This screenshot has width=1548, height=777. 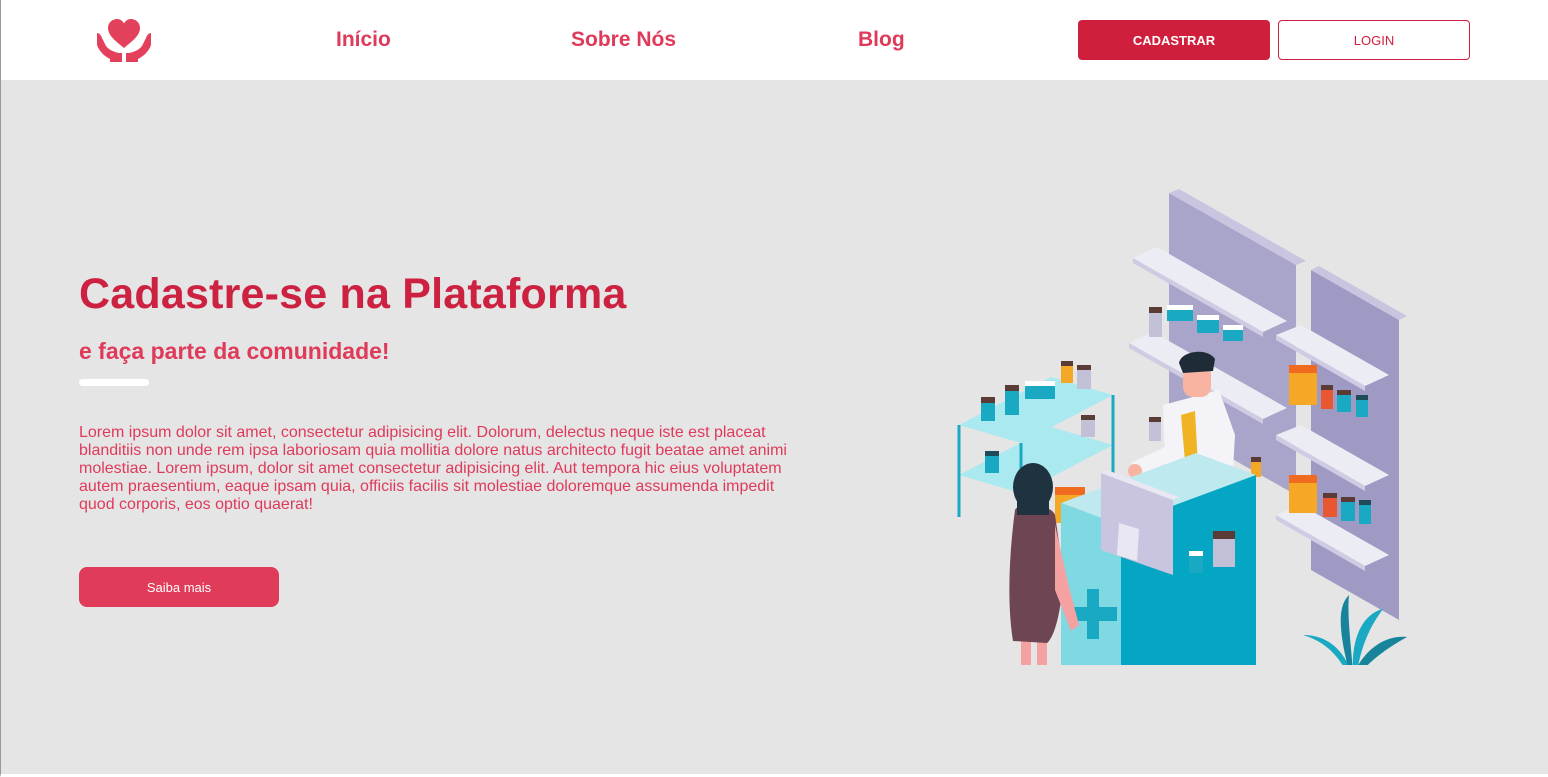 I want to click on heart-in-hands-icon, so click(x=124, y=39).